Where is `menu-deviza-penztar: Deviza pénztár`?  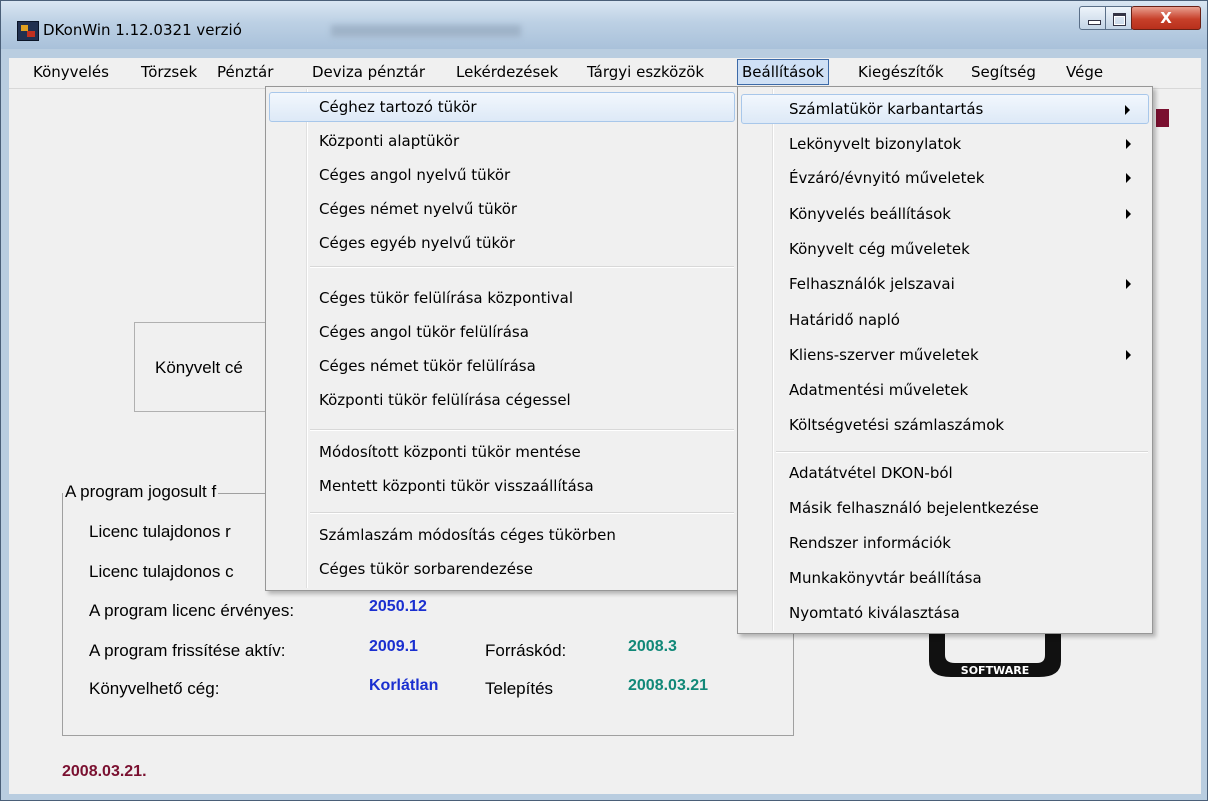 menu-deviza-penztar: Deviza pénztár is located at coordinates (368, 72).